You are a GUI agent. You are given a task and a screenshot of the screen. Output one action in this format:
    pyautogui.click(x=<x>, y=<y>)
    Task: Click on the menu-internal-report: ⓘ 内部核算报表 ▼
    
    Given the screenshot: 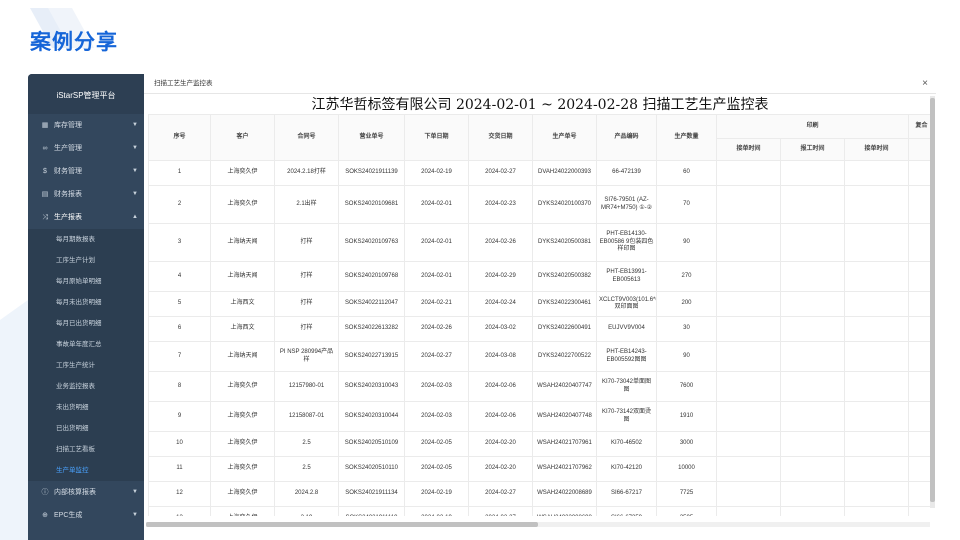 What is the action you would take?
    pyautogui.click(x=86, y=492)
    